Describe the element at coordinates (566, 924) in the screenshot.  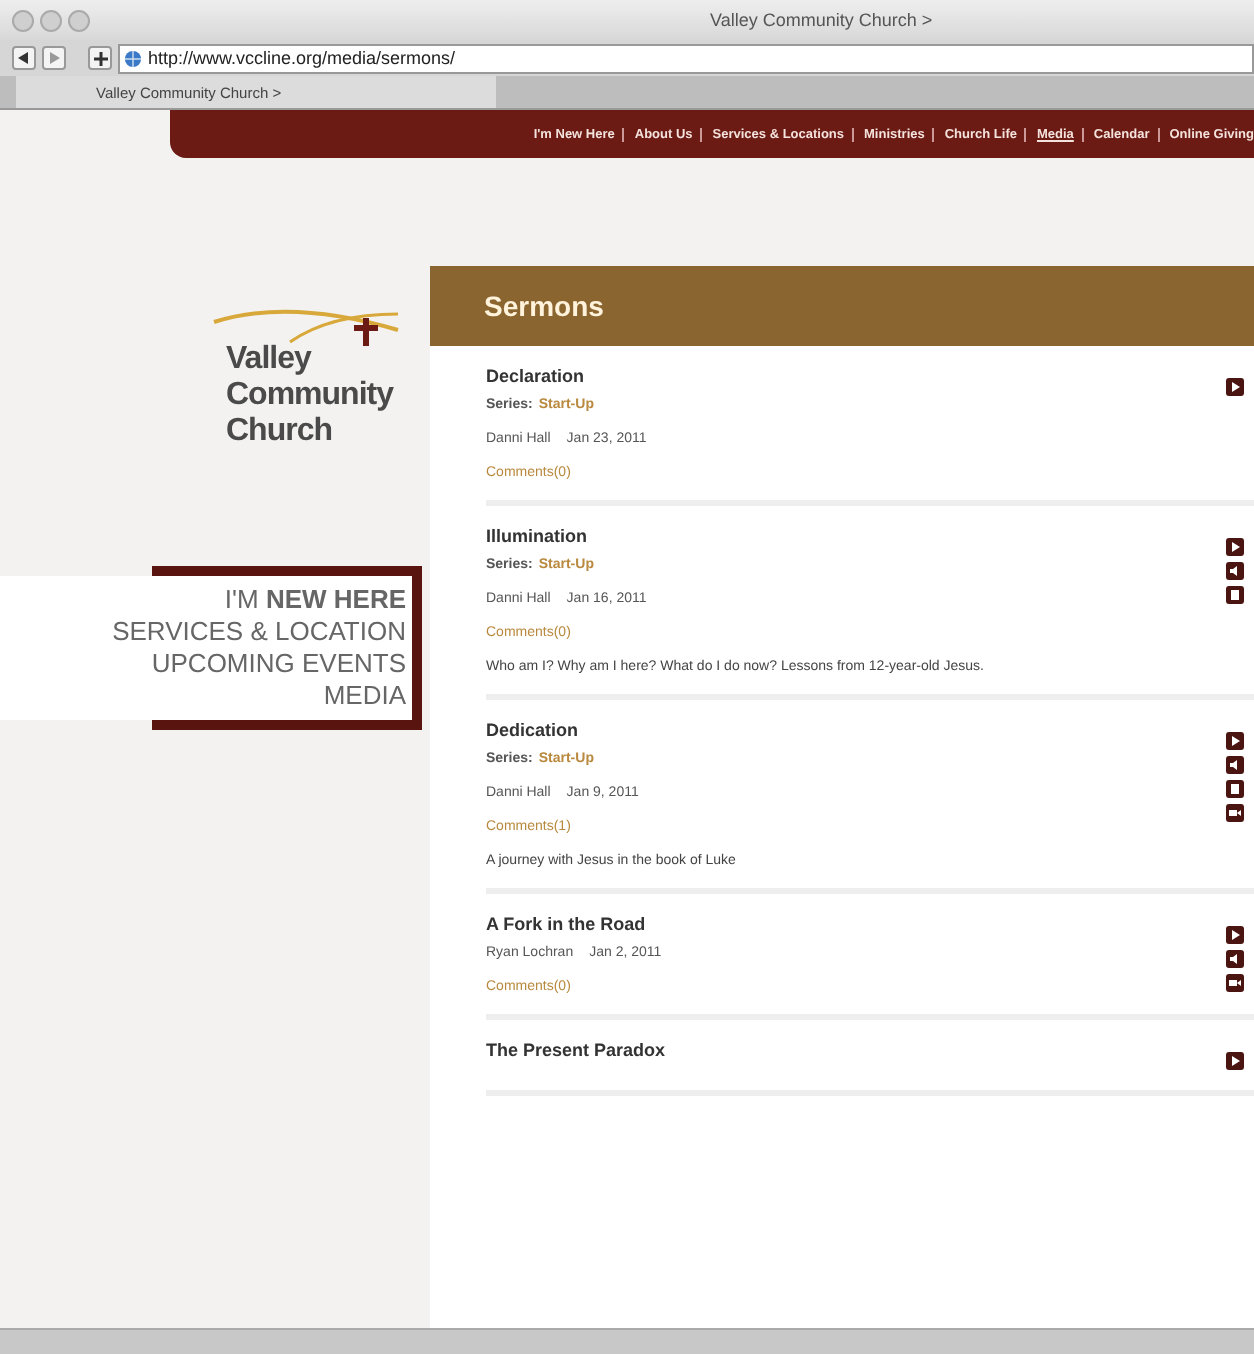
I see `sermon-title: A Fork in the Road` at that location.